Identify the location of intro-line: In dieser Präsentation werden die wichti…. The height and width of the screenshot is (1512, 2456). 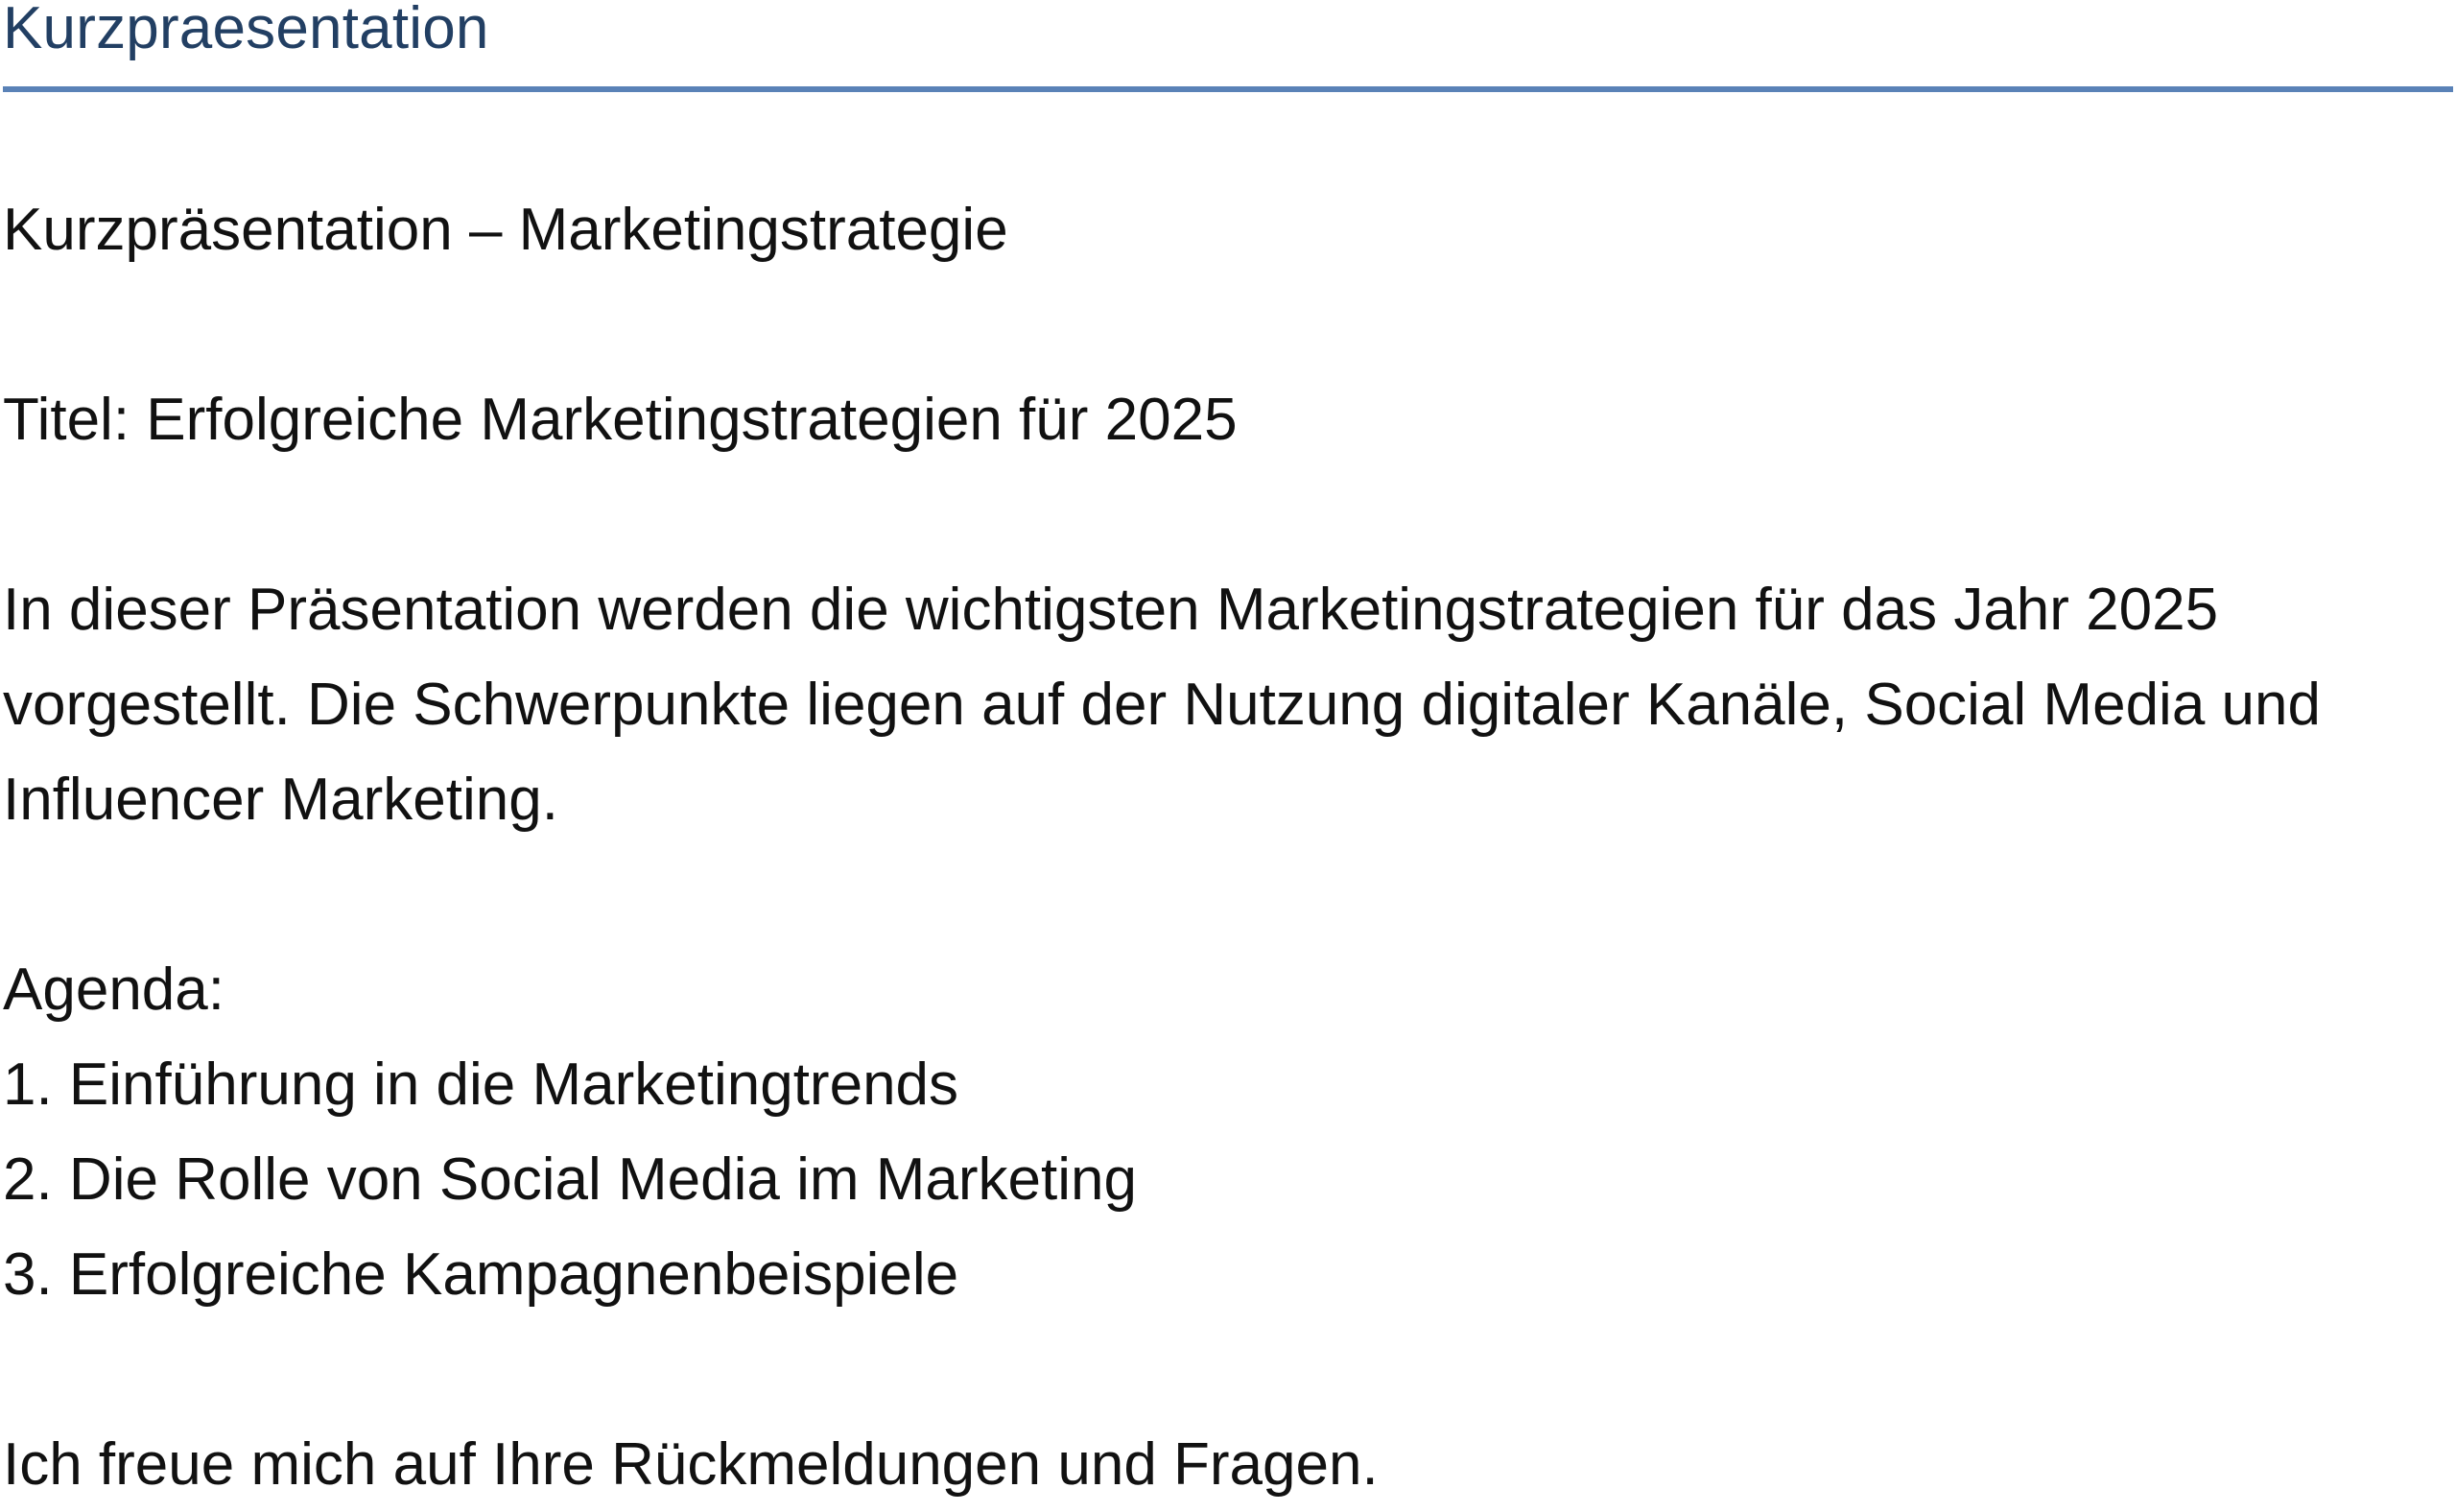
(1111, 610).